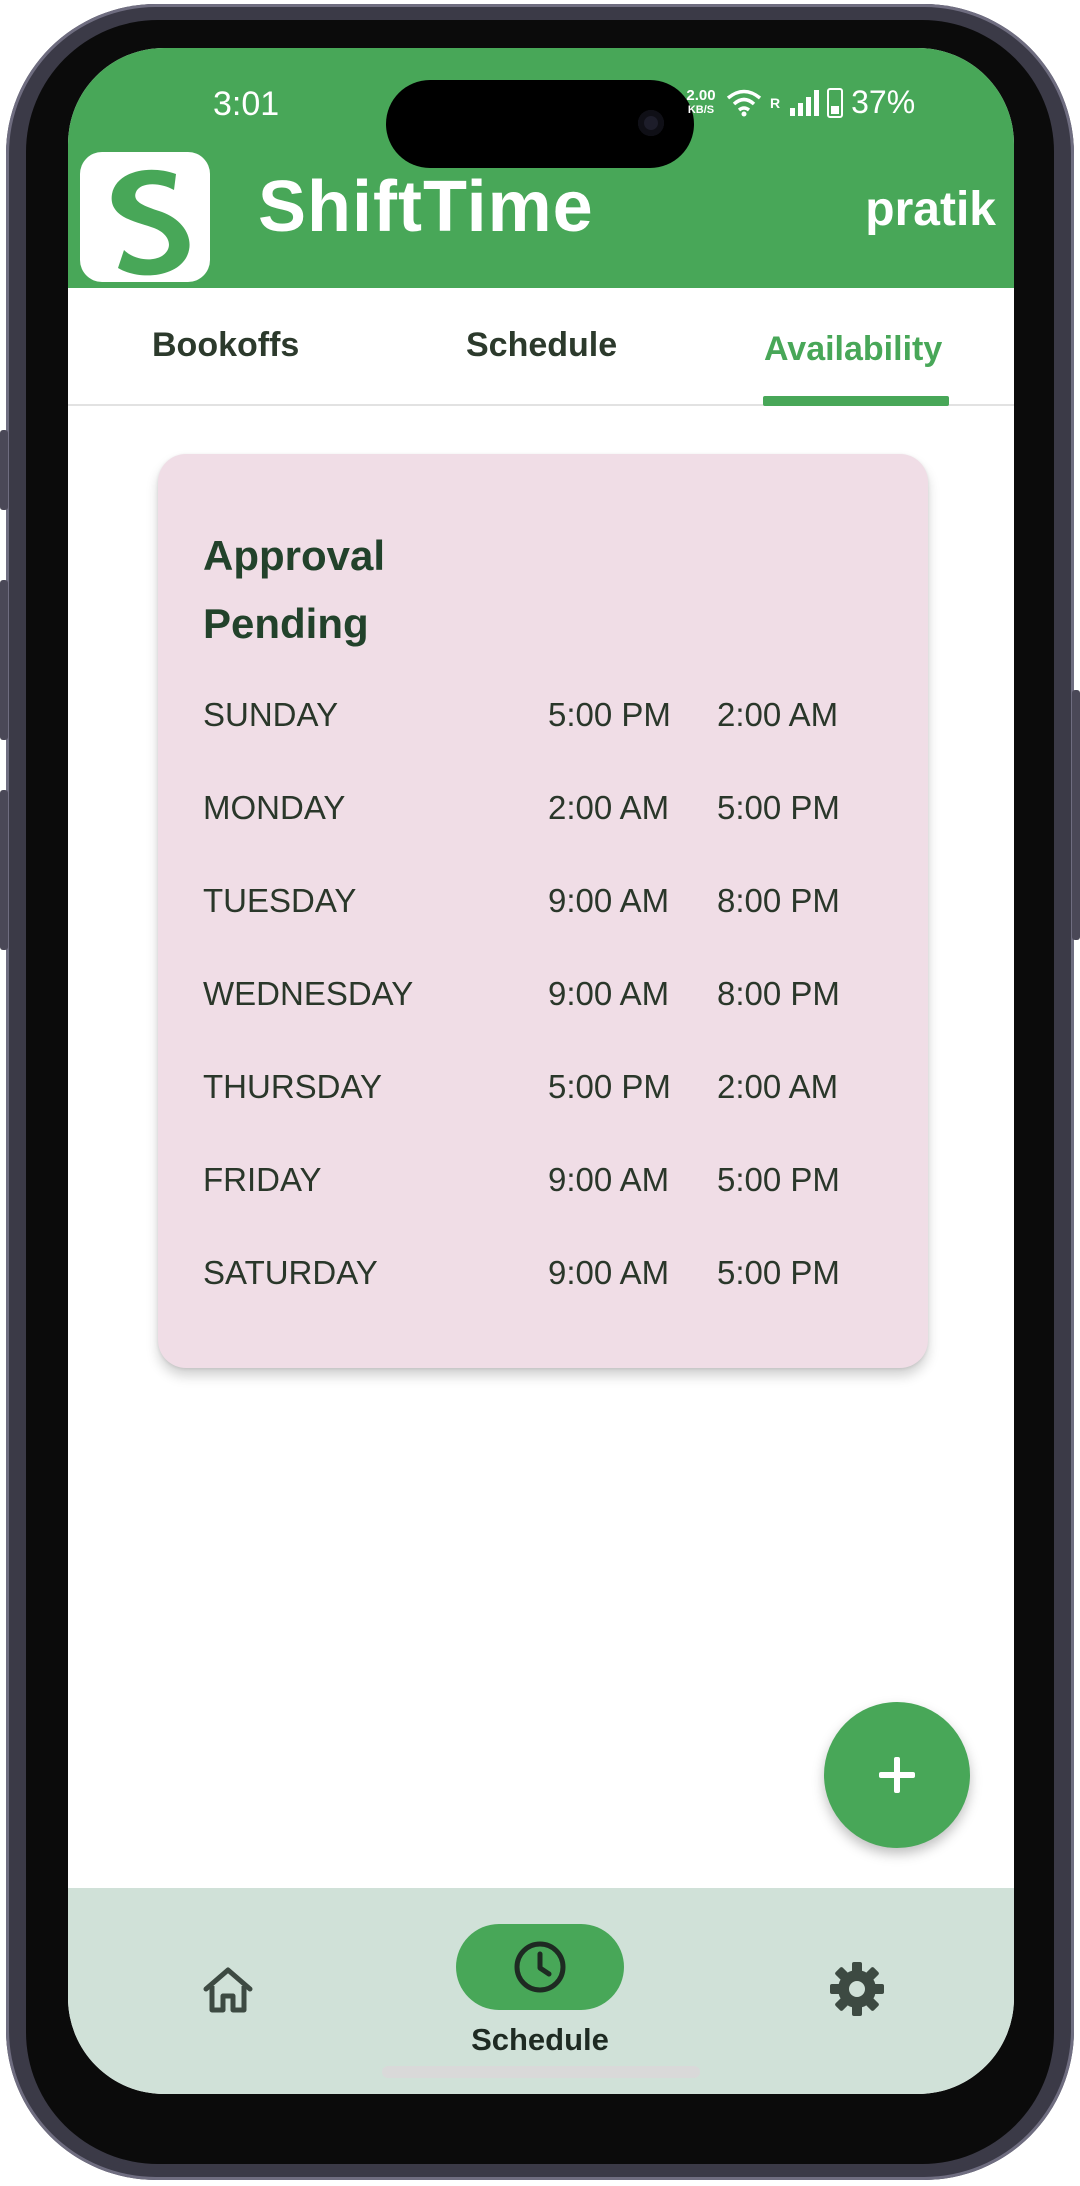  Describe the element at coordinates (543, 814) in the screenshot. I see `availability-row: MONDAY 2:00 AM 5:00 PM` at that location.